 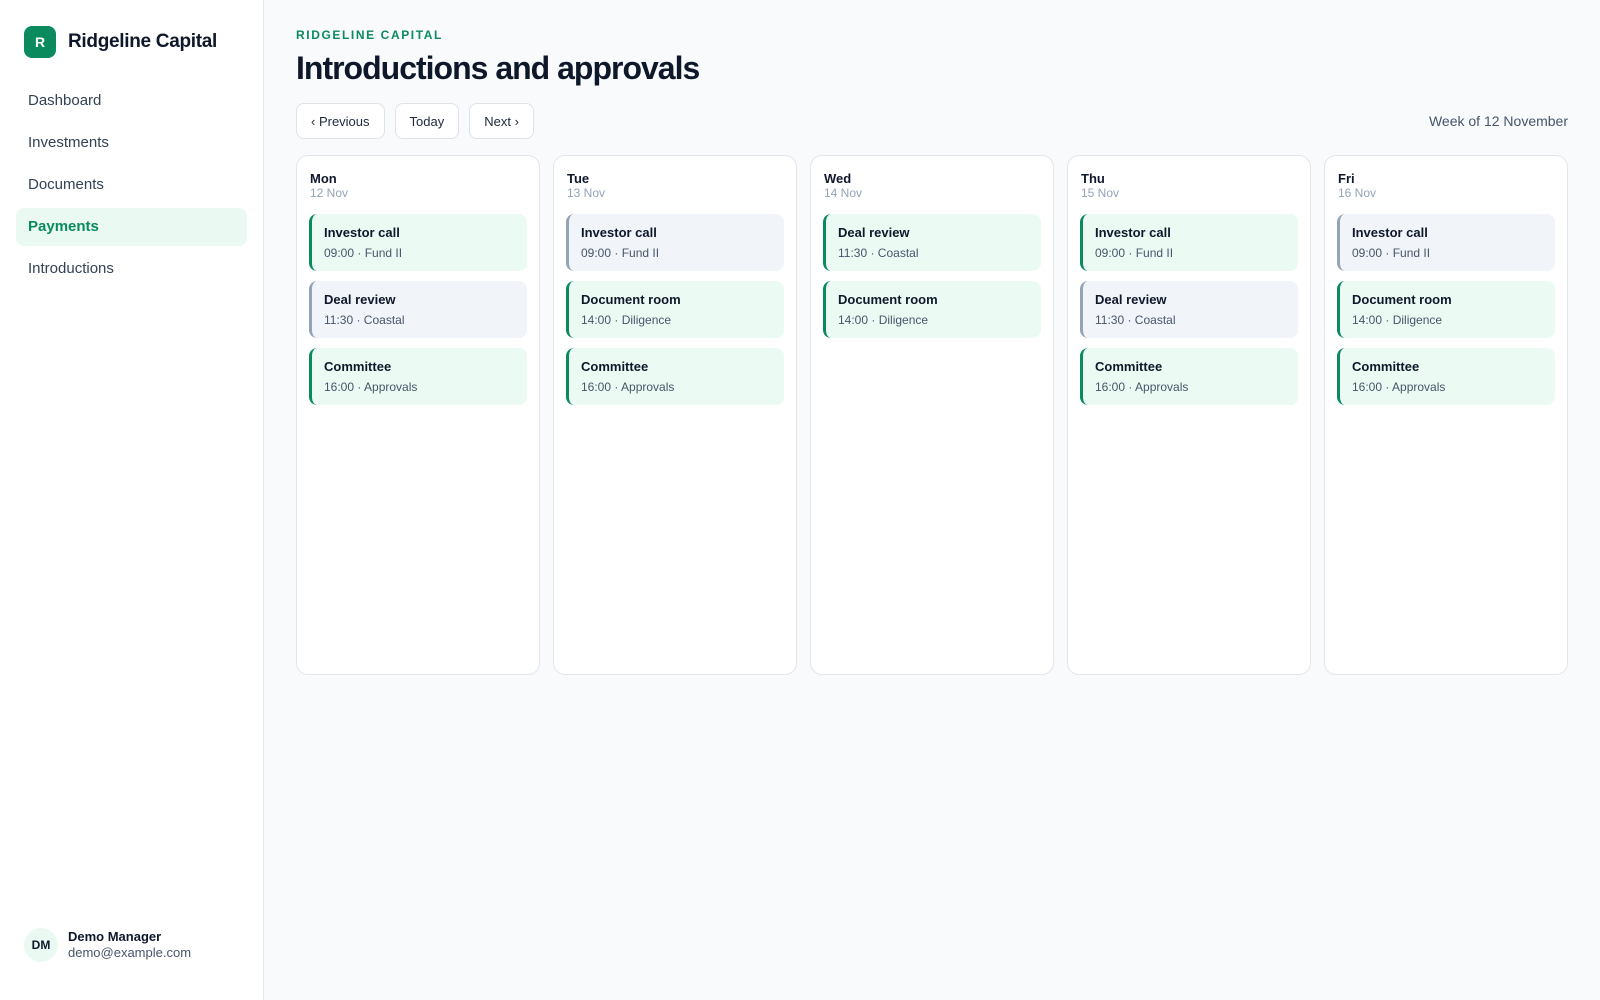 What do you see at coordinates (369, 35) in the screenshot?
I see `page-eyebrow: RIDGELINE CAPITAL` at bounding box center [369, 35].